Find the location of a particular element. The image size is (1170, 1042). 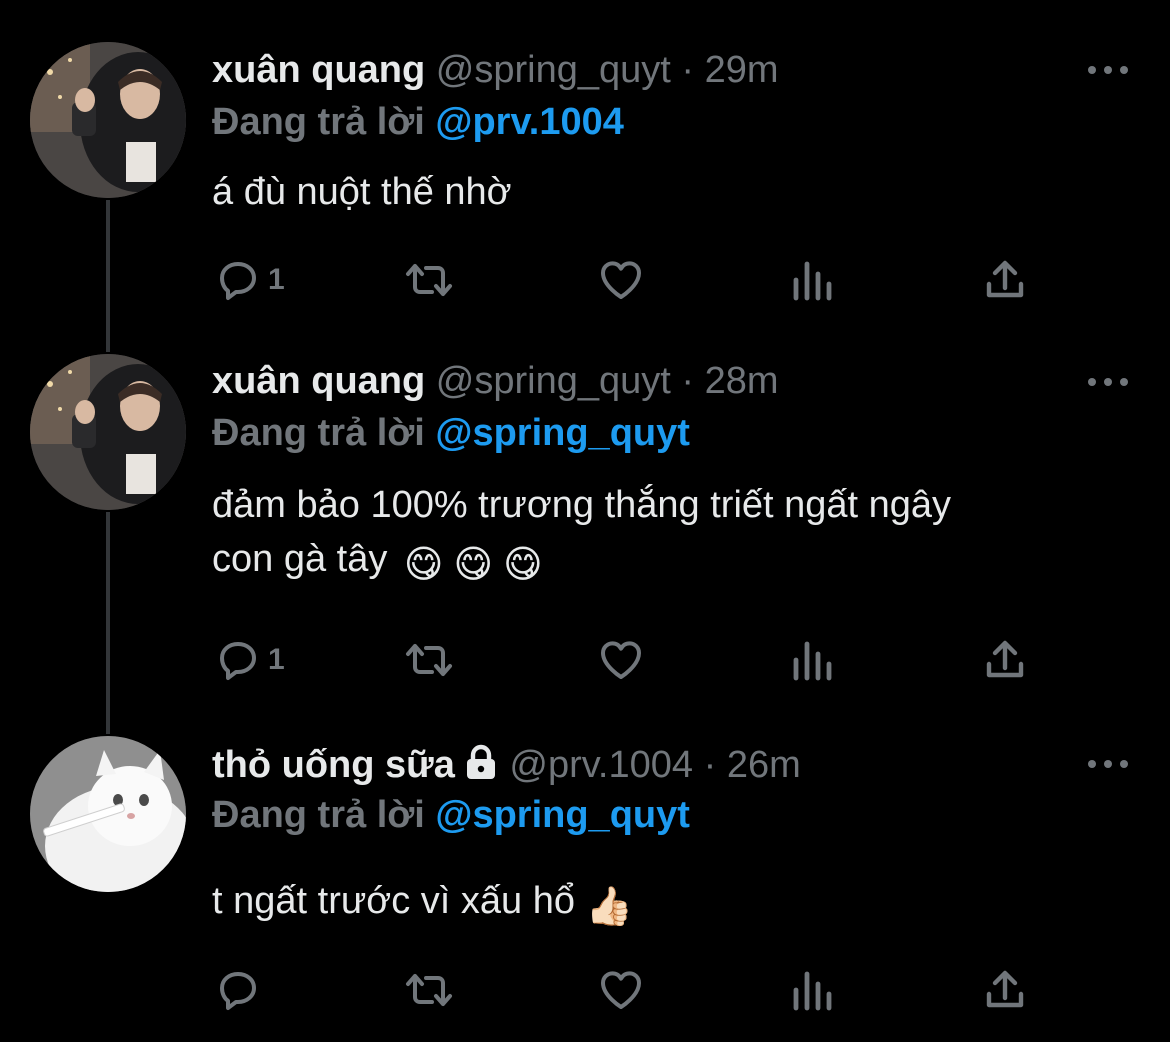

timestamp: 29m is located at coordinates (742, 70).